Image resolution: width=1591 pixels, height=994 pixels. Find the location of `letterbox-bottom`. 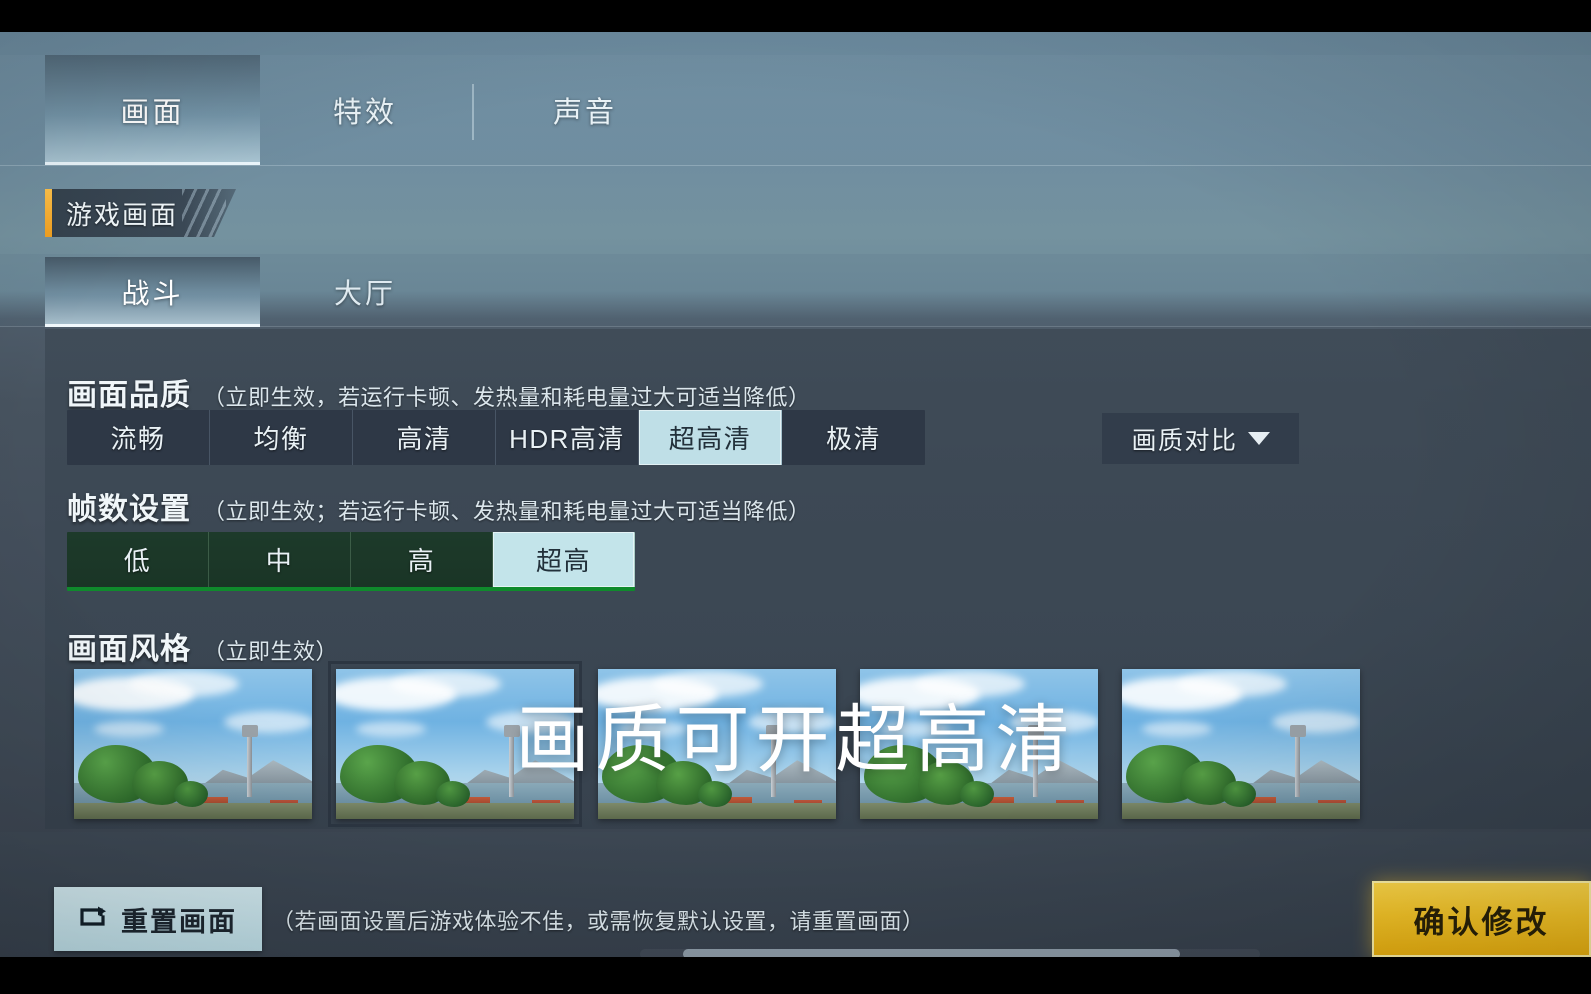

letterbox-bottom is located at coordinates (795, 975).